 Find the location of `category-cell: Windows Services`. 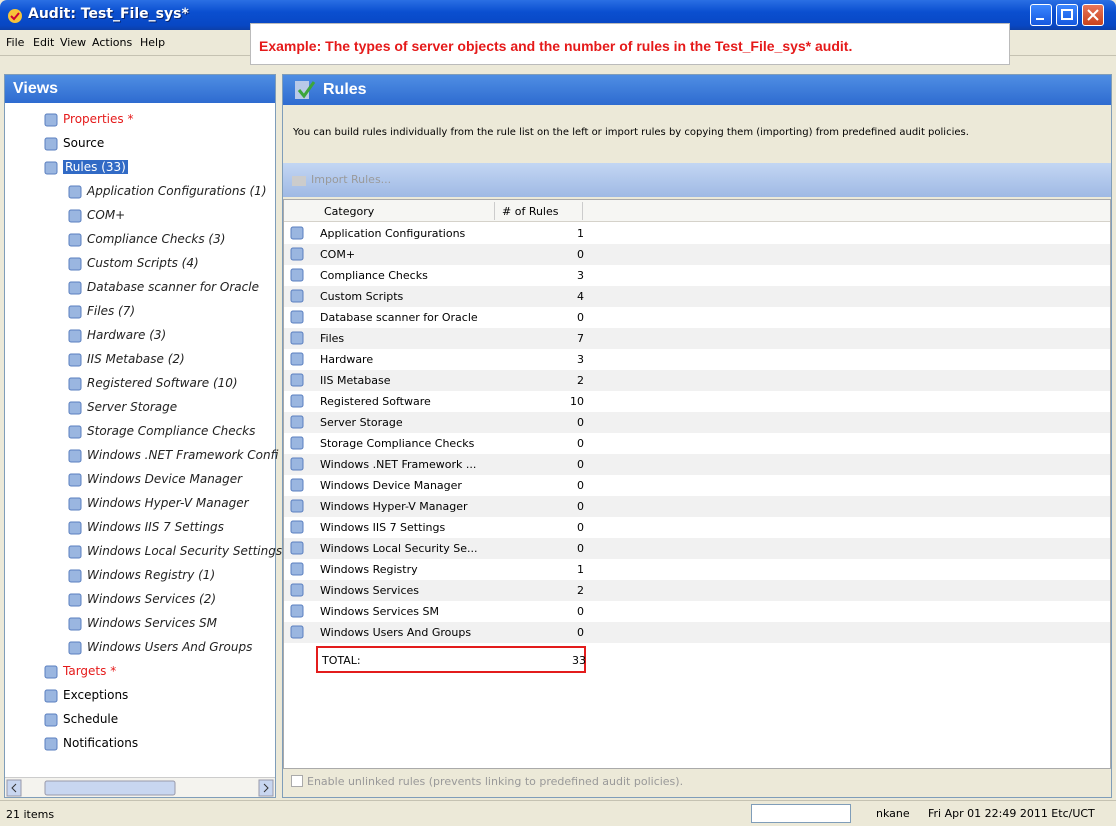

category-cell: Windows Services is located at coordinates (369, 590).